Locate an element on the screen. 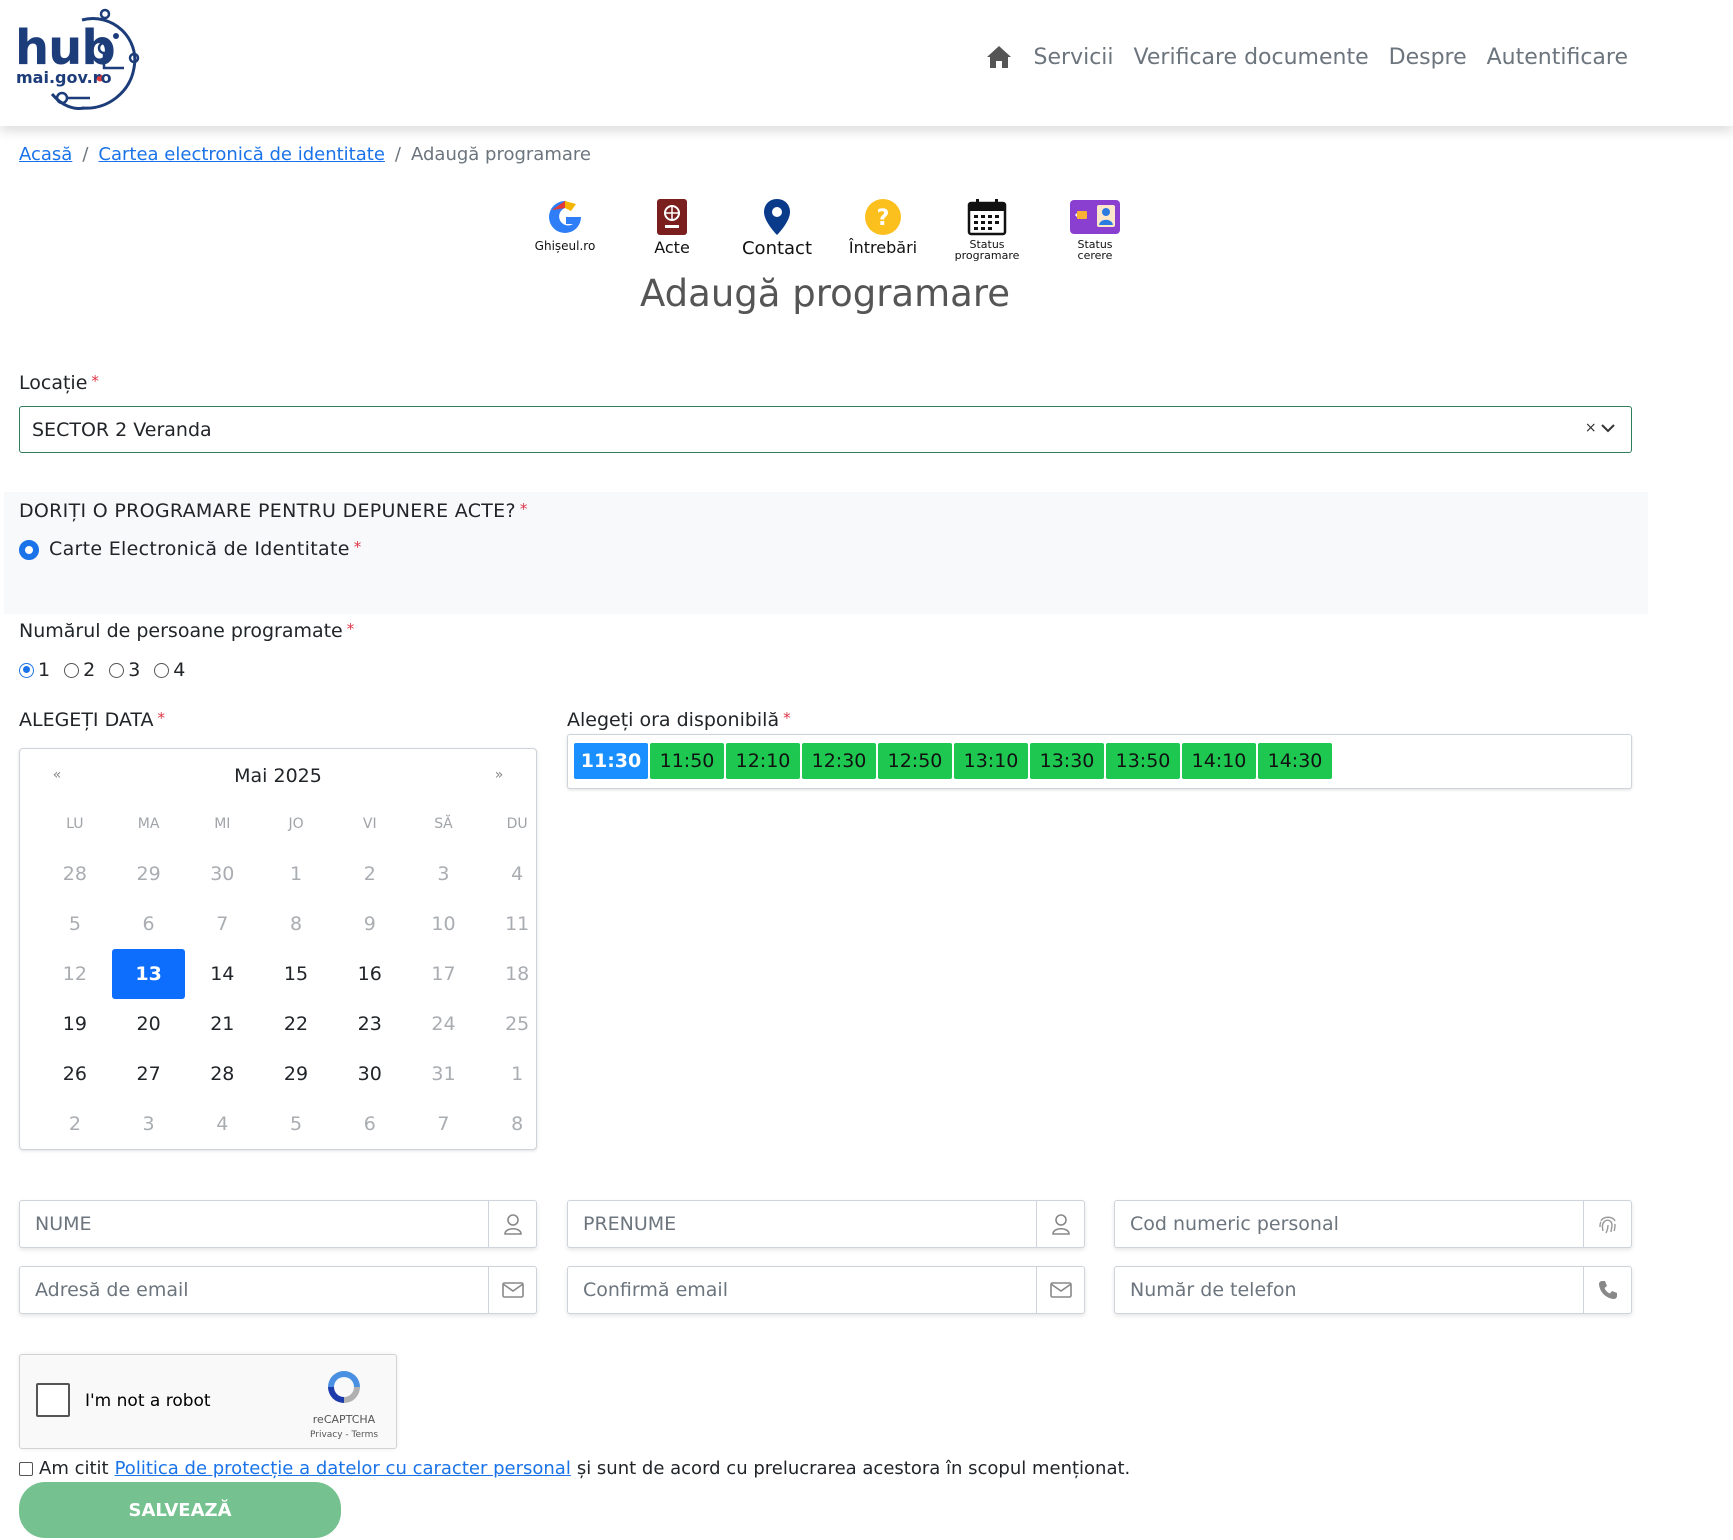 Image resolution: width=1733 pixels, height=1540 pixels. persons-option-3: 3 is located at coordinates (124, 670).